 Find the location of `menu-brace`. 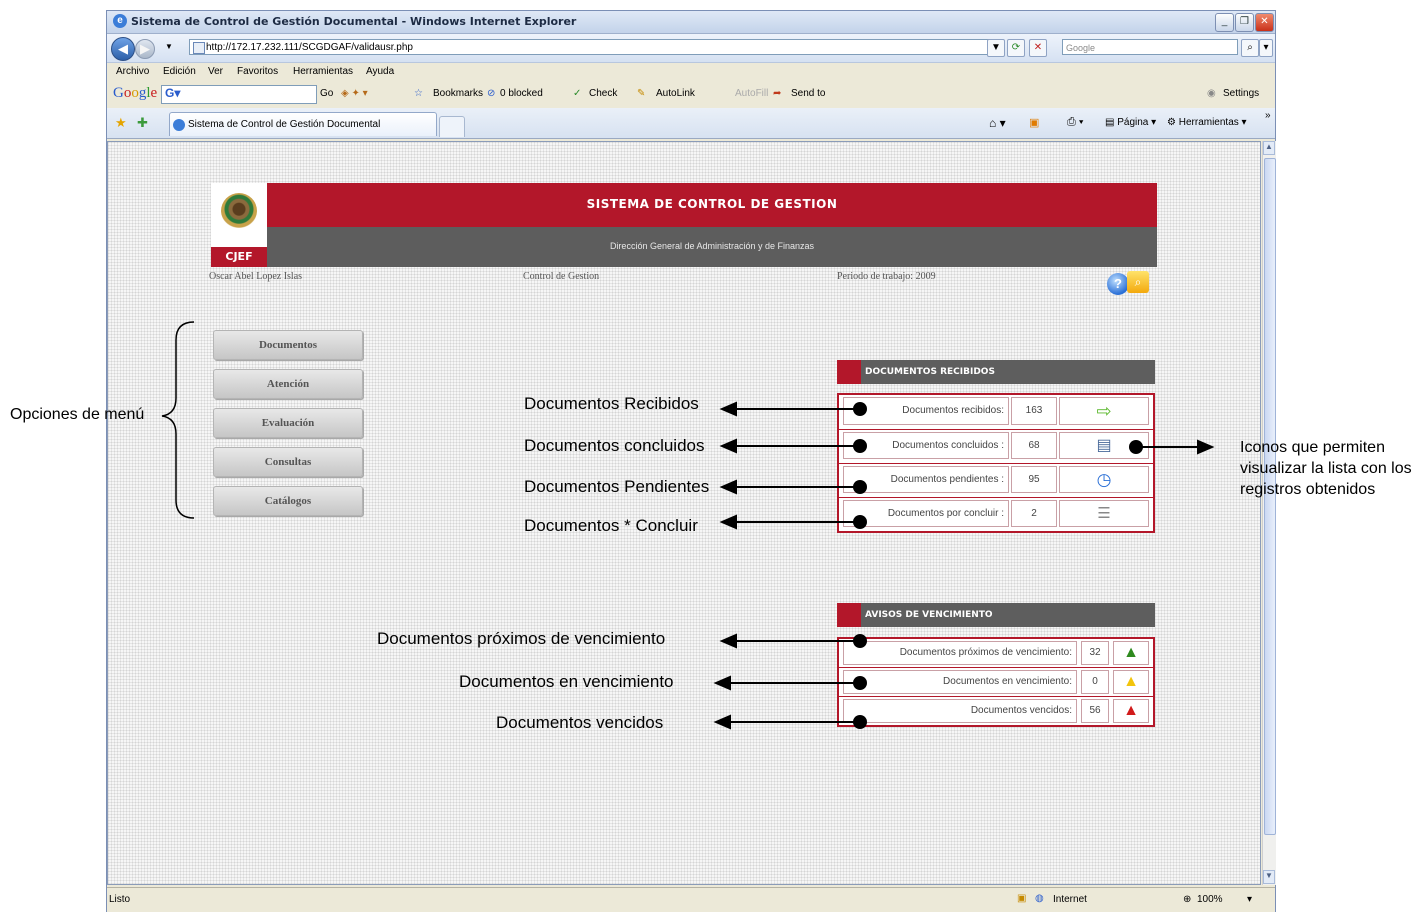

menu-brace is located at coordinates (178, 420).